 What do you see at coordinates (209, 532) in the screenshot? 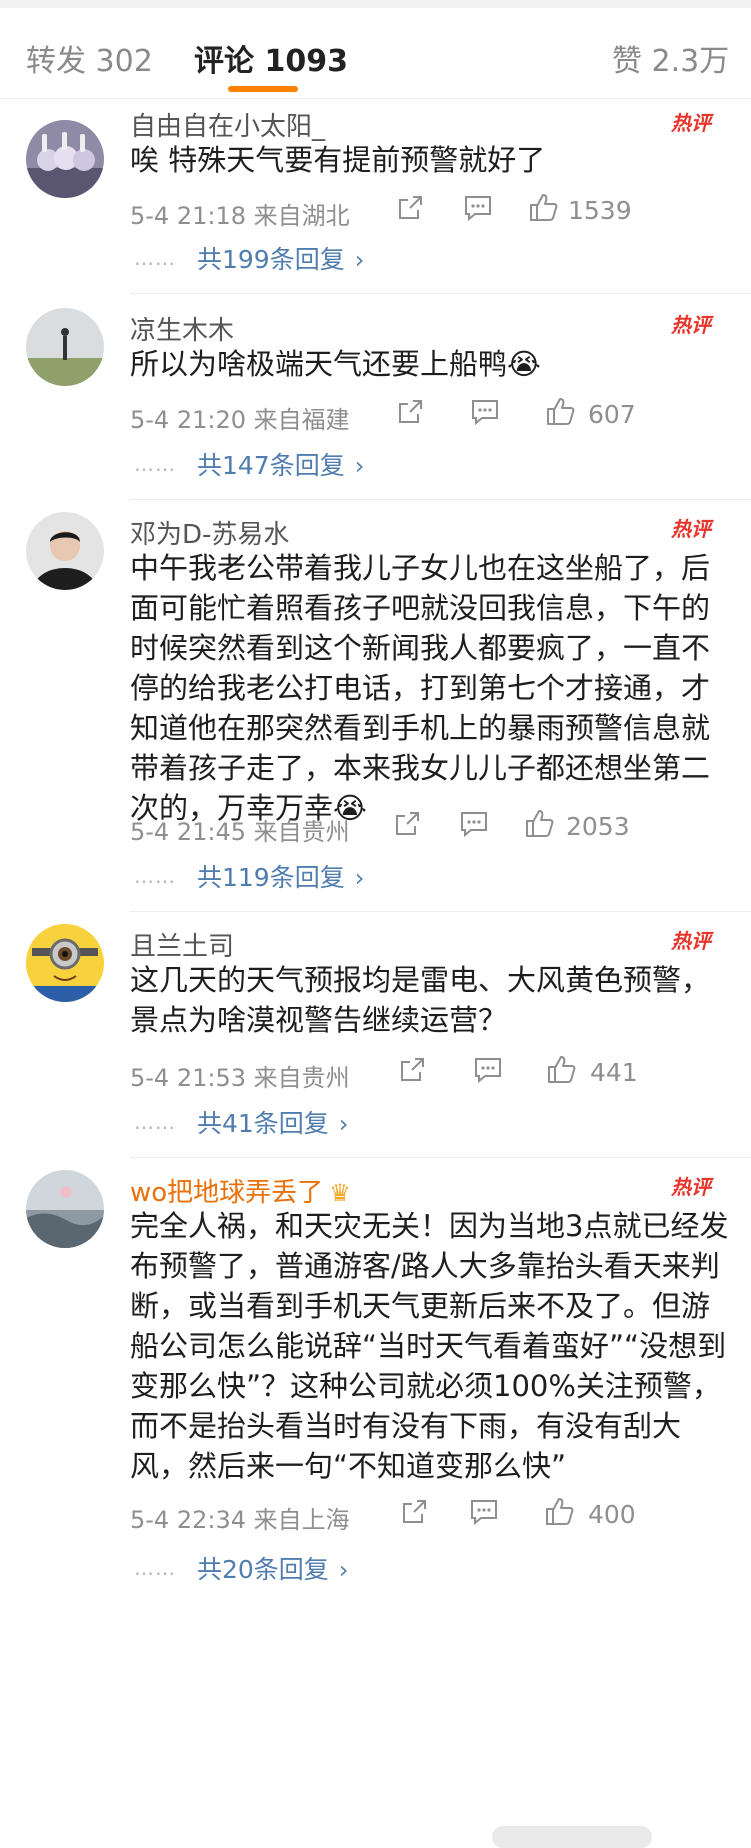
I see `comment-username: 邓为D-苏易水` at bounding box center [209, 532].